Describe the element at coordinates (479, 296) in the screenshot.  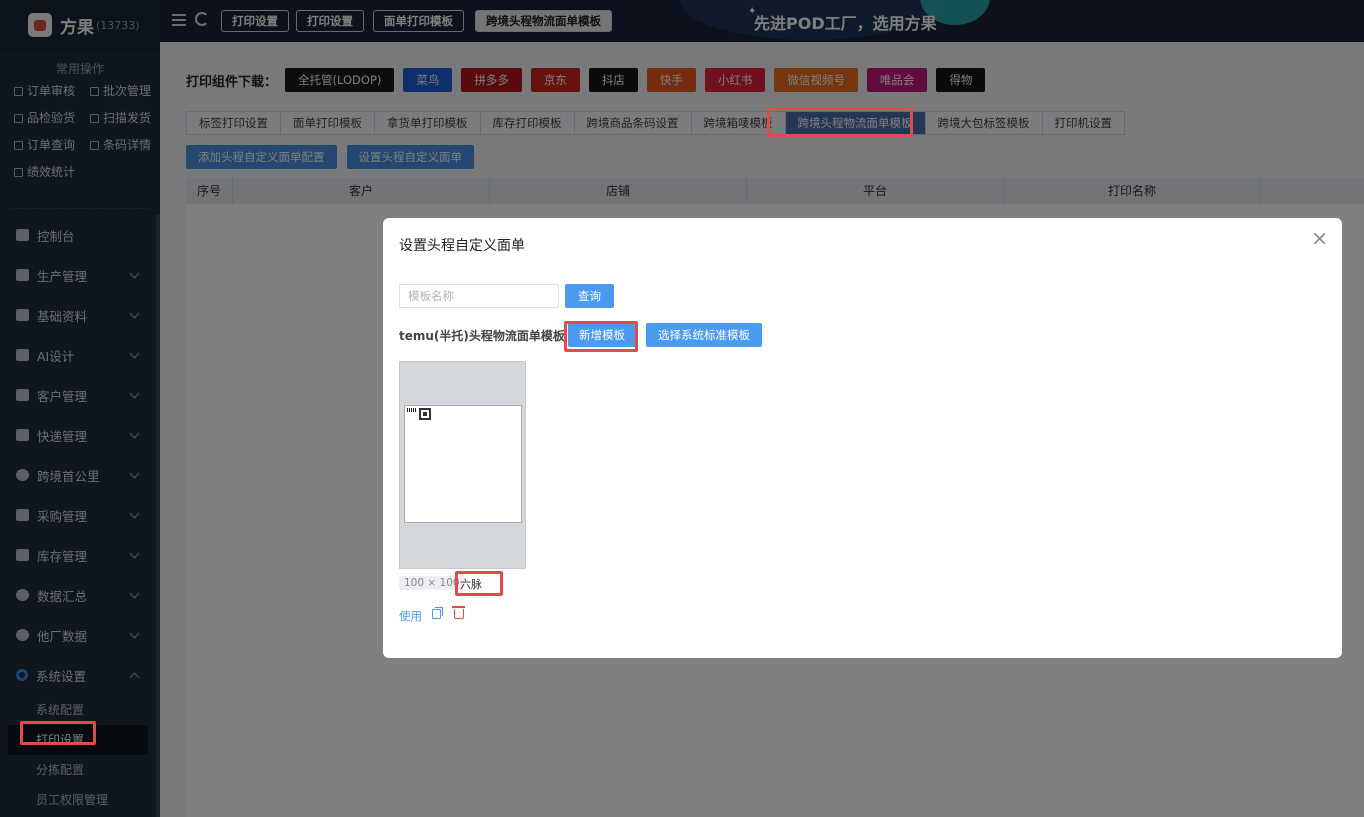
I see `template-name-search-input` at that location.